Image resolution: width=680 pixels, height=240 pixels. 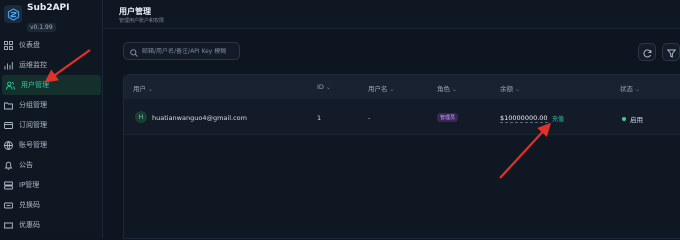 What do you see at coordinates (51, 165) in the screenshot?
I see `sidebar-item-announcements: 公告` at bounding box center [51, 165].